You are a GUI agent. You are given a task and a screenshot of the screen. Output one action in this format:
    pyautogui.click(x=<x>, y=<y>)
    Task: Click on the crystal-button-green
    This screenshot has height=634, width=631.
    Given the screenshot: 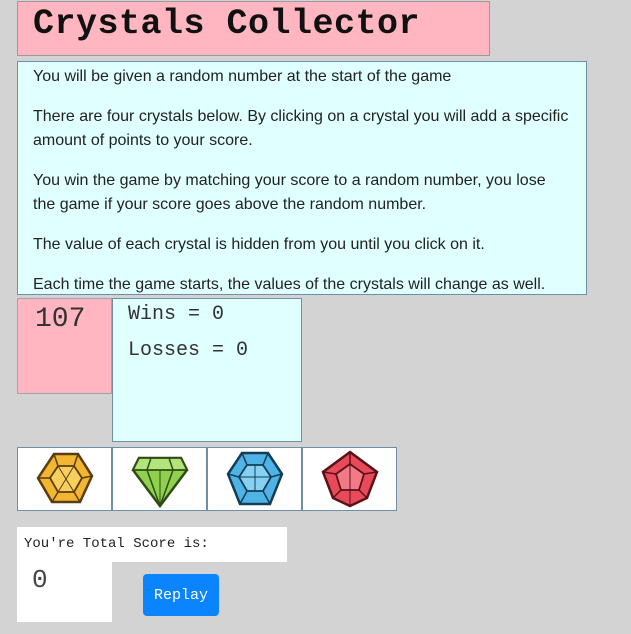 What is the action you would take?
    pyautogui.click(x=159, y=479)
    